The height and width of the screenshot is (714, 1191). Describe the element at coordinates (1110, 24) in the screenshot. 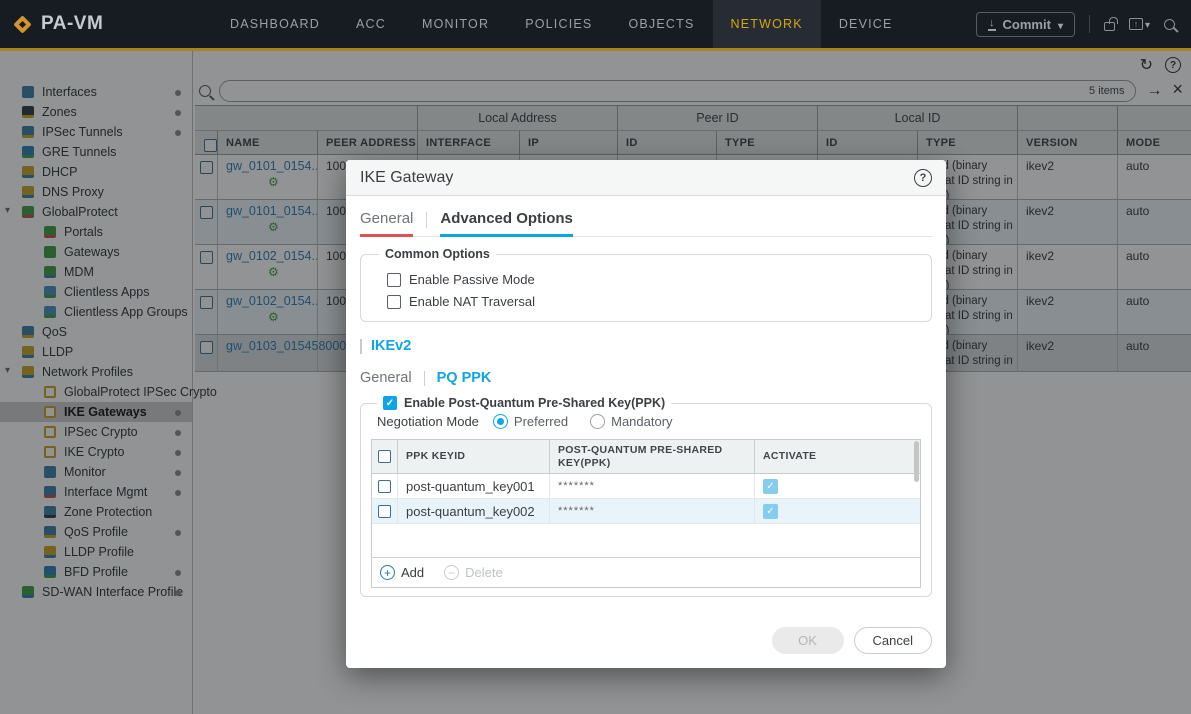

I see `config-lock-icon` at that location.